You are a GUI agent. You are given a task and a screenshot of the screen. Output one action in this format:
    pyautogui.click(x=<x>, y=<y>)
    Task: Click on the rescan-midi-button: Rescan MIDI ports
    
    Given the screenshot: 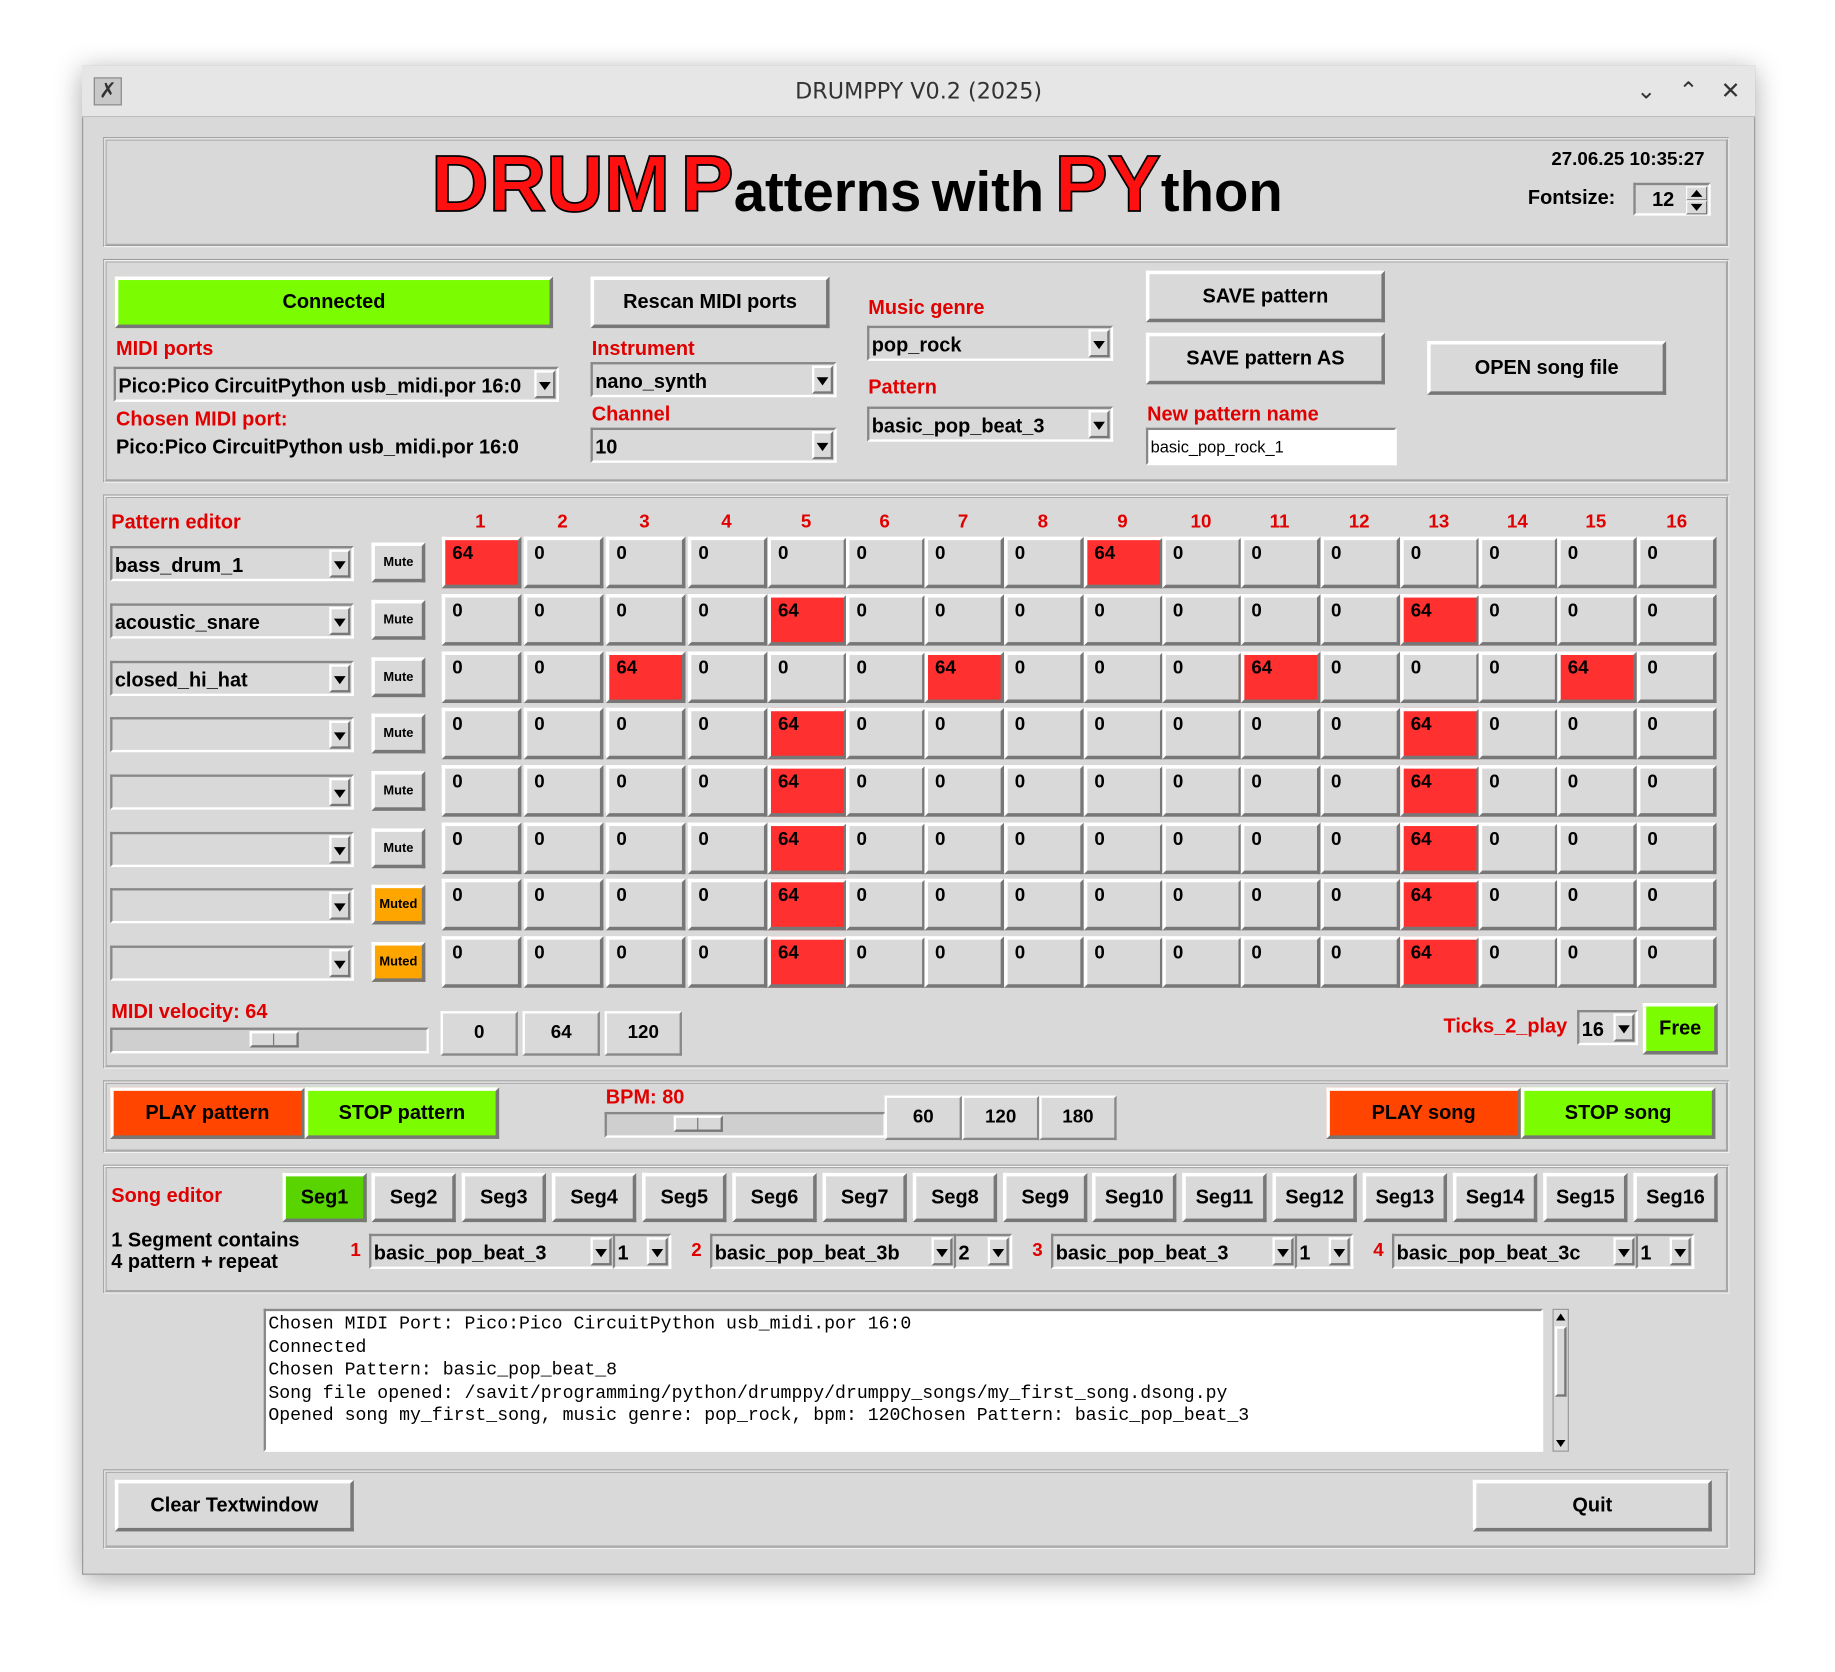 What is the action you would take?
    pyautogui.click(x=710, y=302)
    